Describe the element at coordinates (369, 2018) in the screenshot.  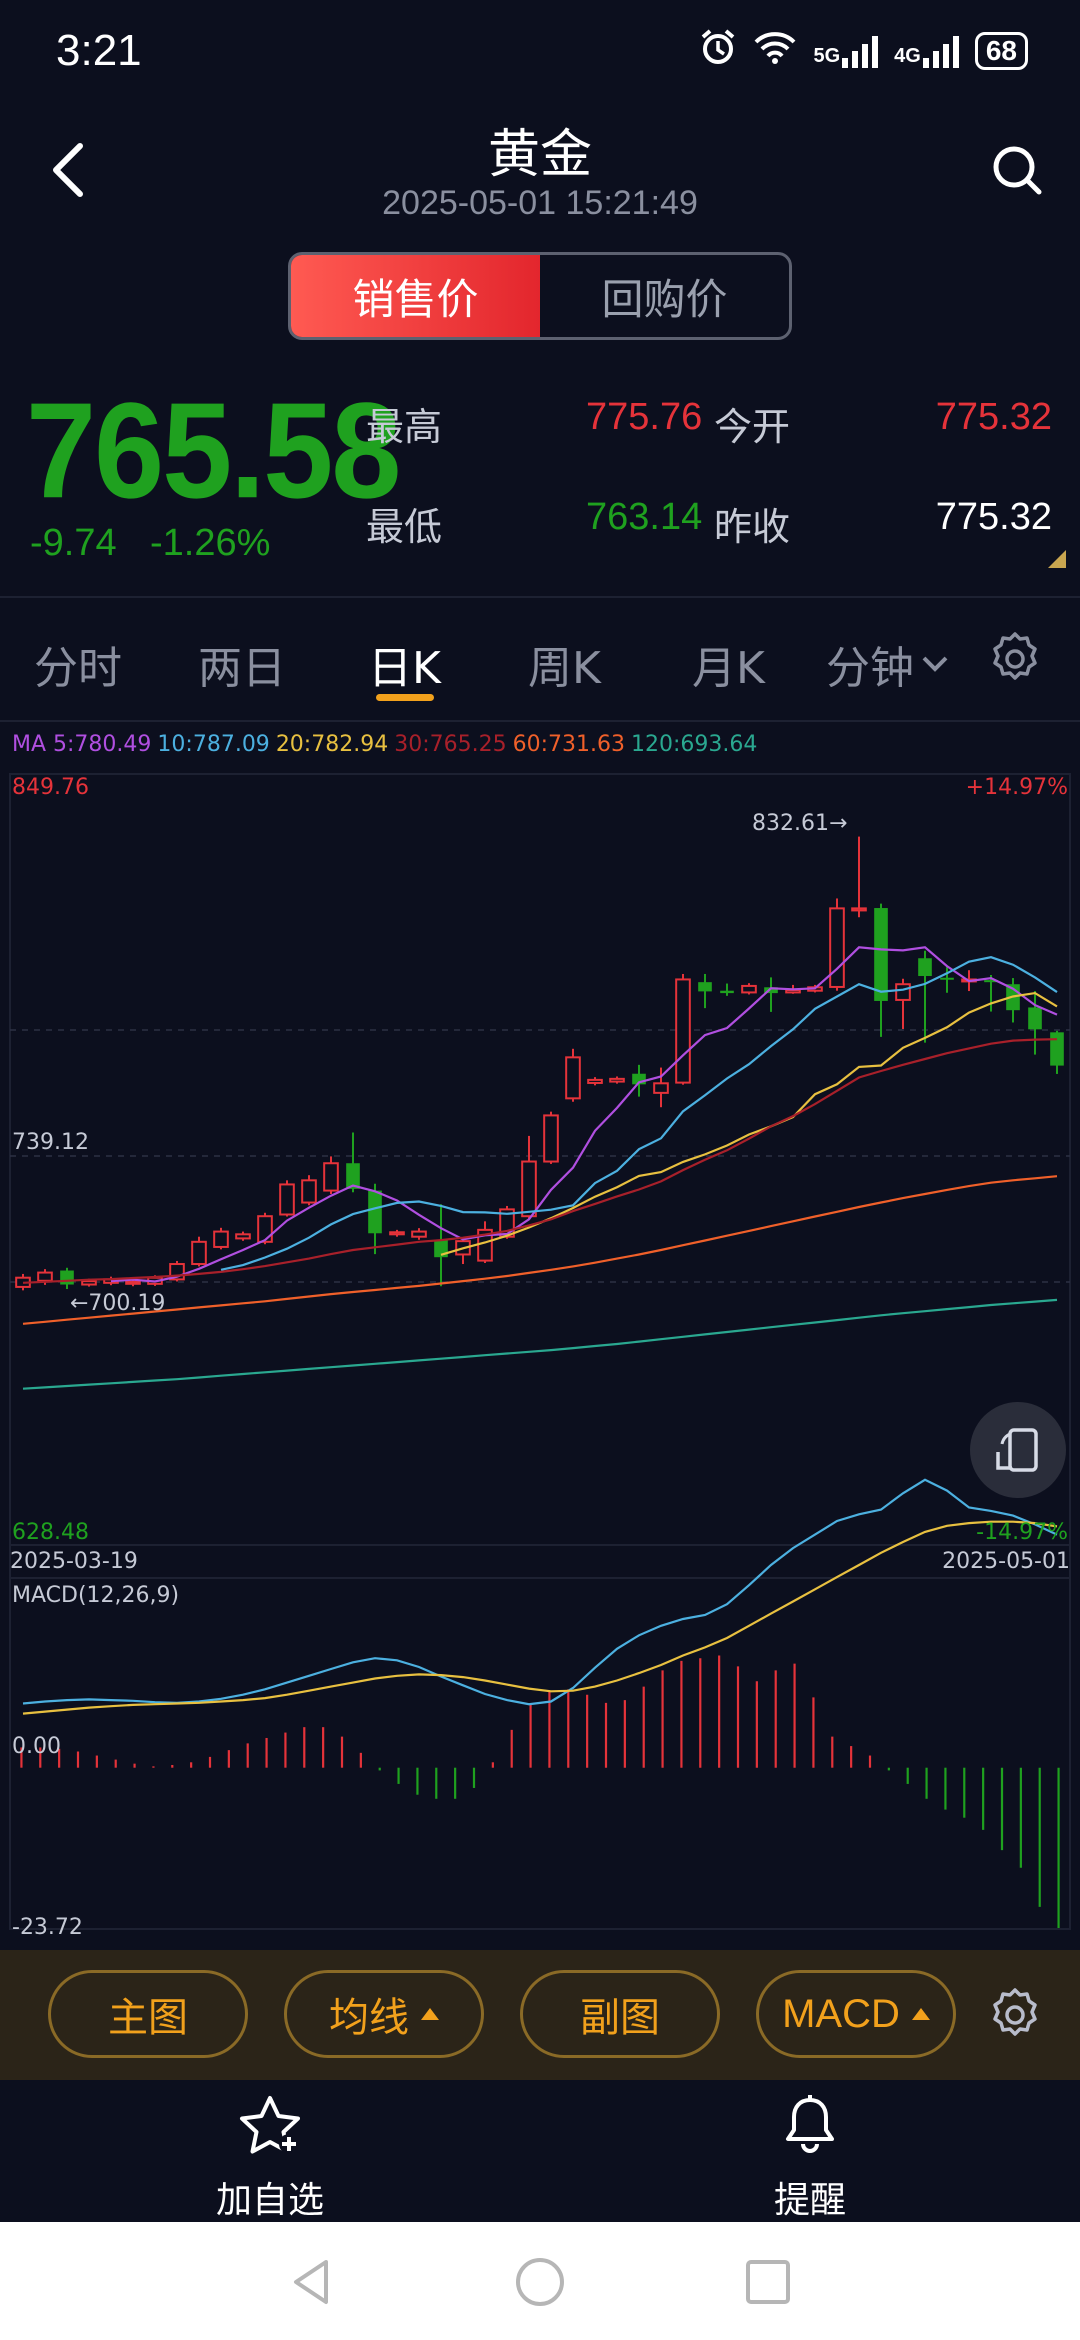
I see `ma-label: 均线` at that location.